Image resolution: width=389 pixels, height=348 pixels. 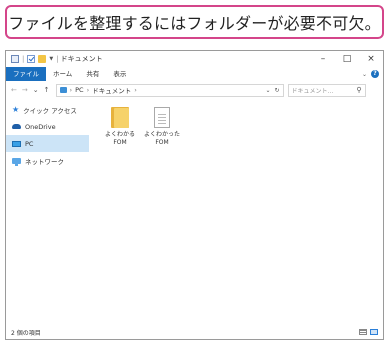 I want to click on document-item: よくわかった FOM, so click(x=162, y=126).